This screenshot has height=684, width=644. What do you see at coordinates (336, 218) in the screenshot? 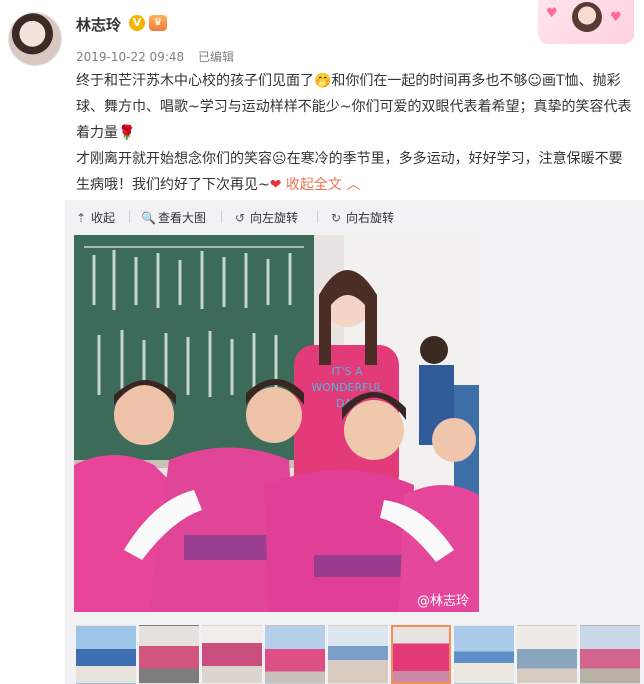
I see `rotate-right-icon: ↻` at bounding box center [336, 218].